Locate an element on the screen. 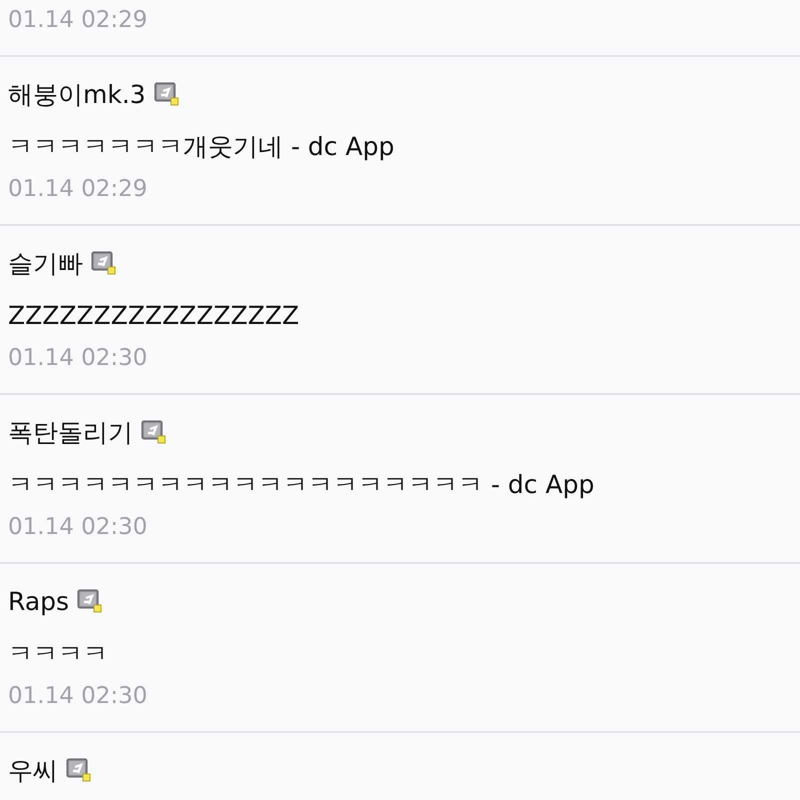 This screenshot has height=800, width=800. comment-author: 해붕이mk.3 is located at coordinates (77, 95).